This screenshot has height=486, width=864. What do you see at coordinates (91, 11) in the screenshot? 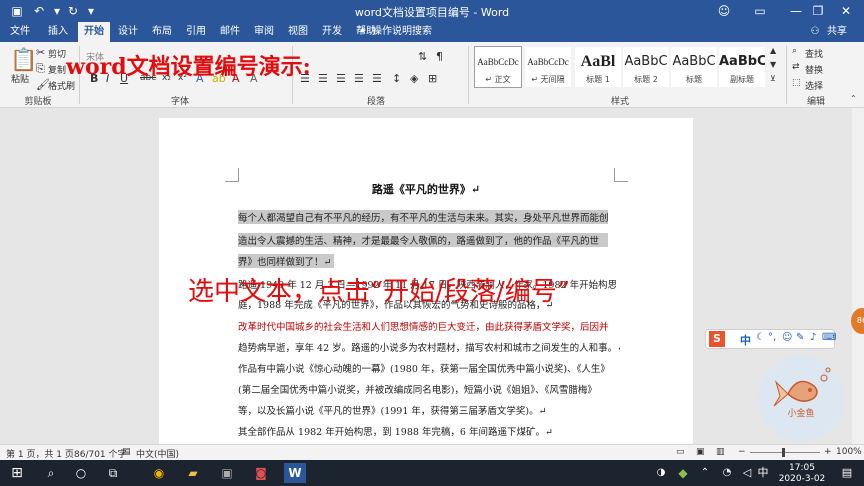
I see `customize-quick-access-icon: ▾` at bounding box center [91, 11].